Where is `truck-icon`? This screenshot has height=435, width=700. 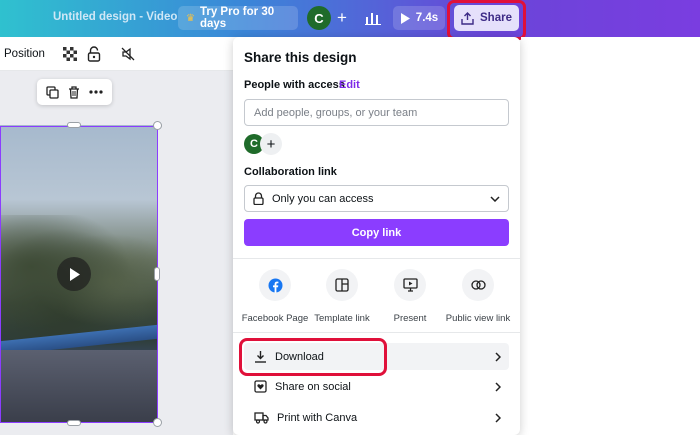
truck-icon is located at coordinates (261, 417).